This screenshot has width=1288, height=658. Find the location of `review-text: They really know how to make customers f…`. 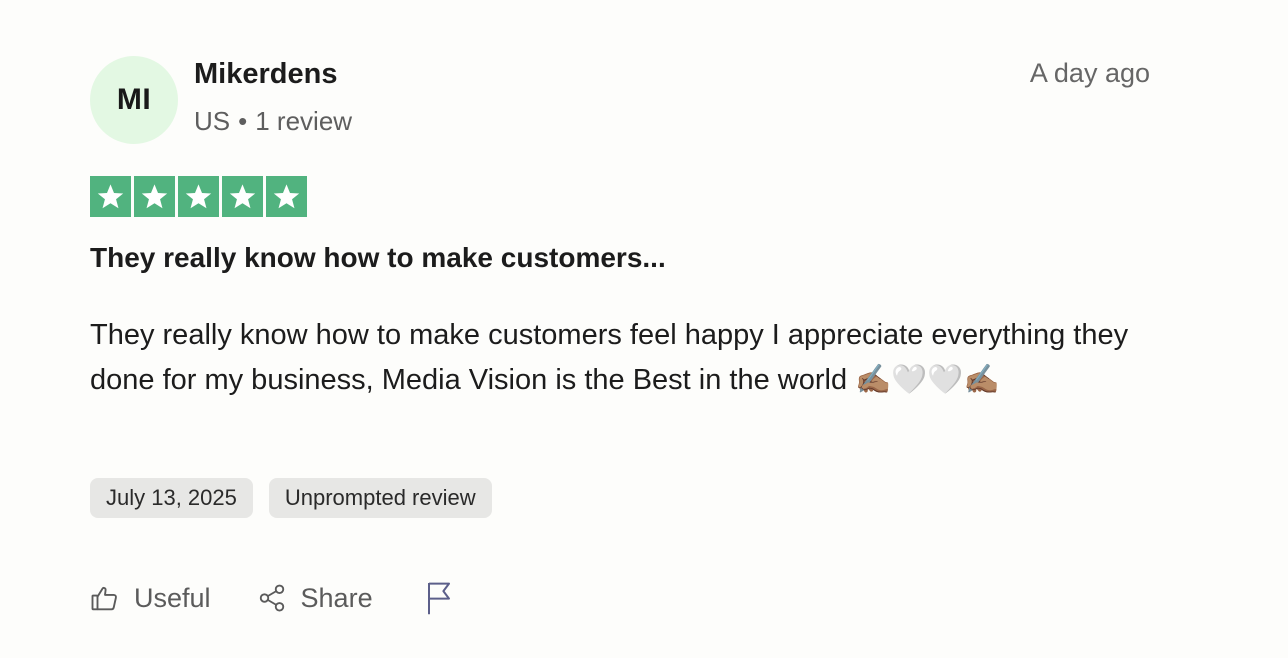

review-text: They really know how to make customers f… is located at coordinates (609, 357).